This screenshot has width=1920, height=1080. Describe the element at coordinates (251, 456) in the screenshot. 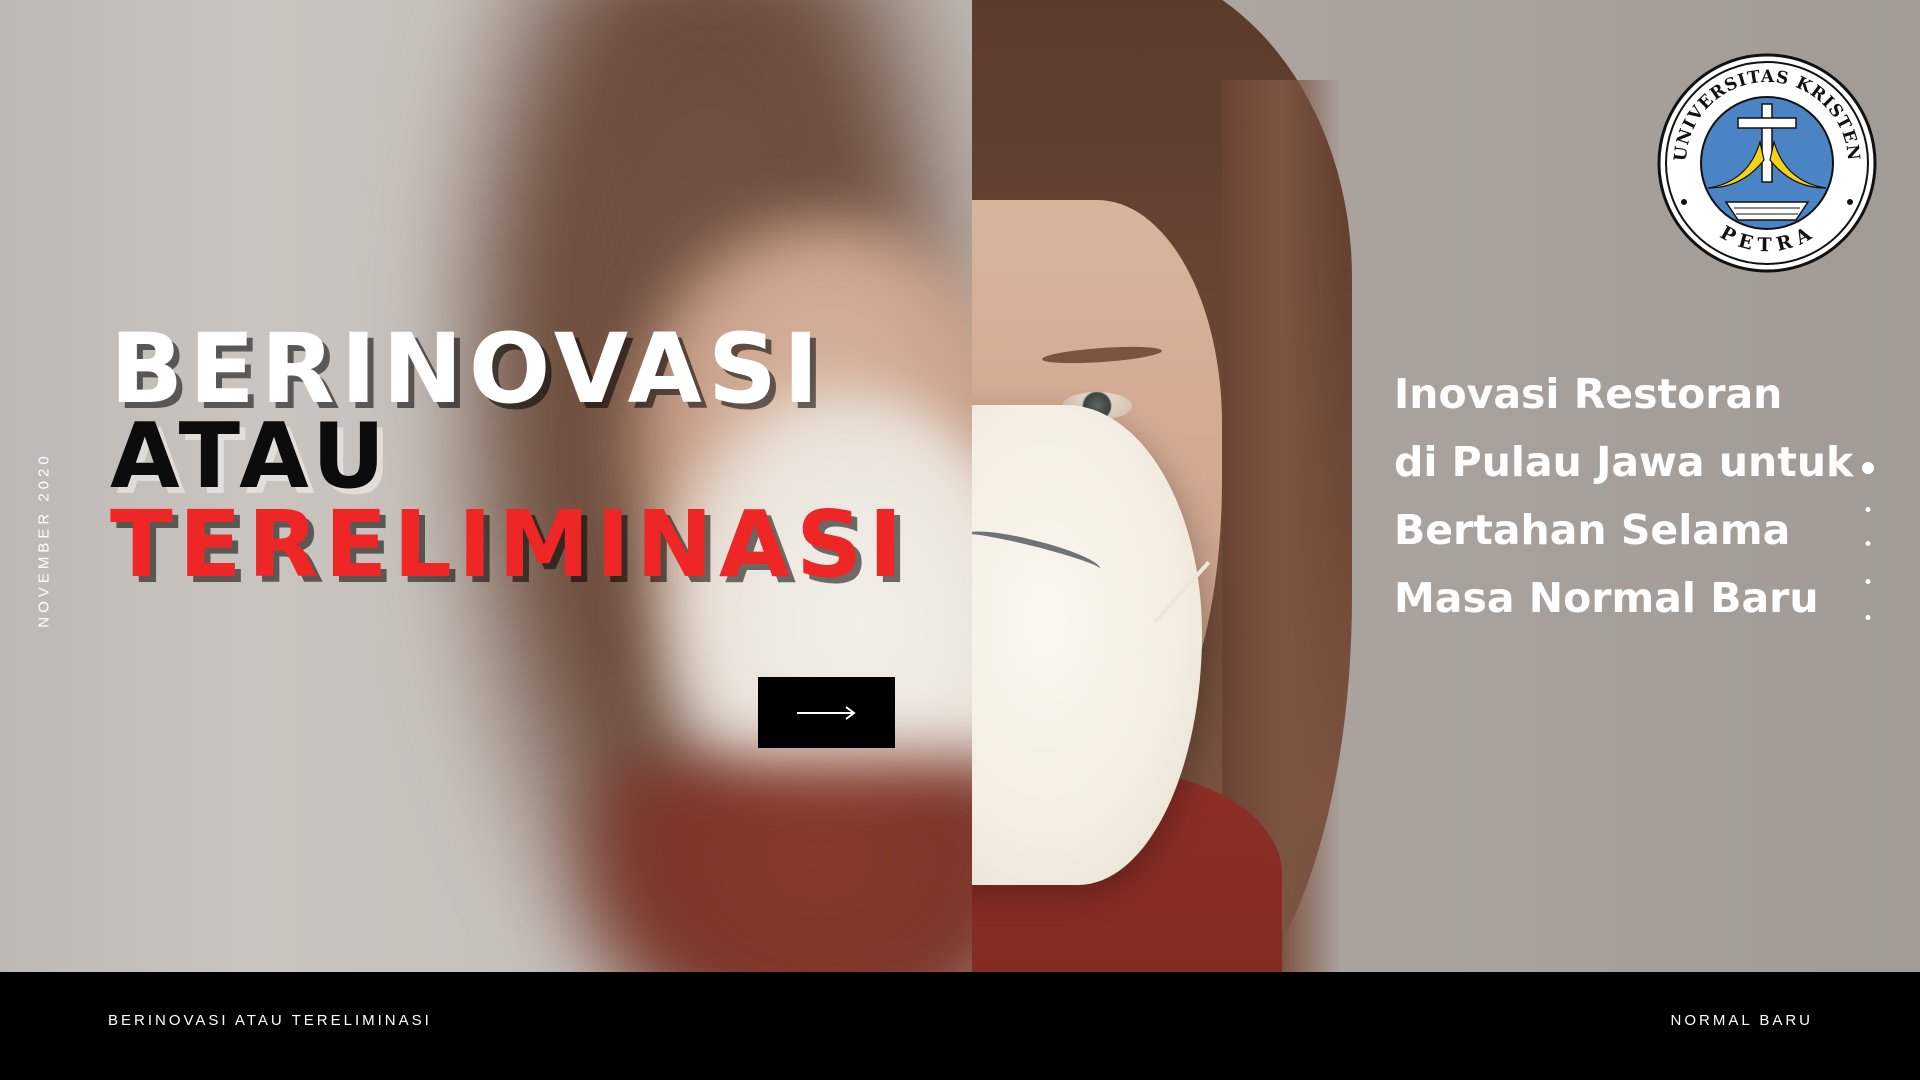

I see `headline-line-2: ATAU` at that location.